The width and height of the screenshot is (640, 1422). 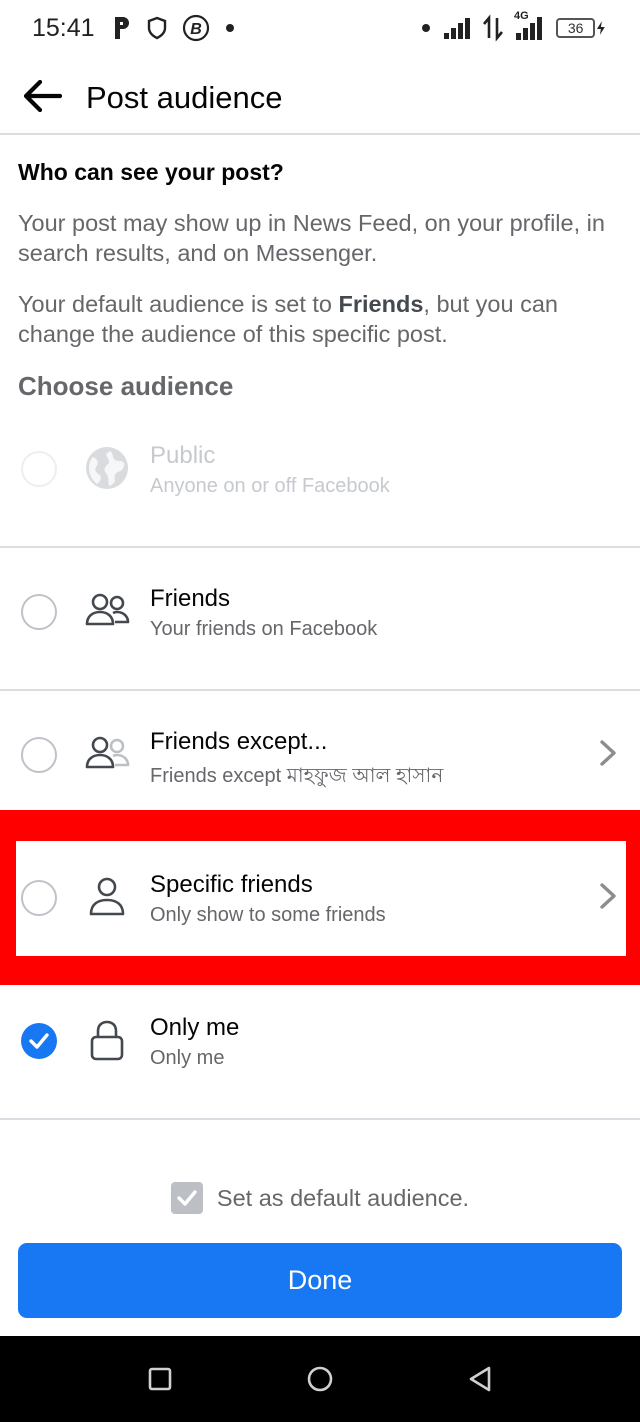 I want to click on lock-icon, so click(x=107, y=1040).